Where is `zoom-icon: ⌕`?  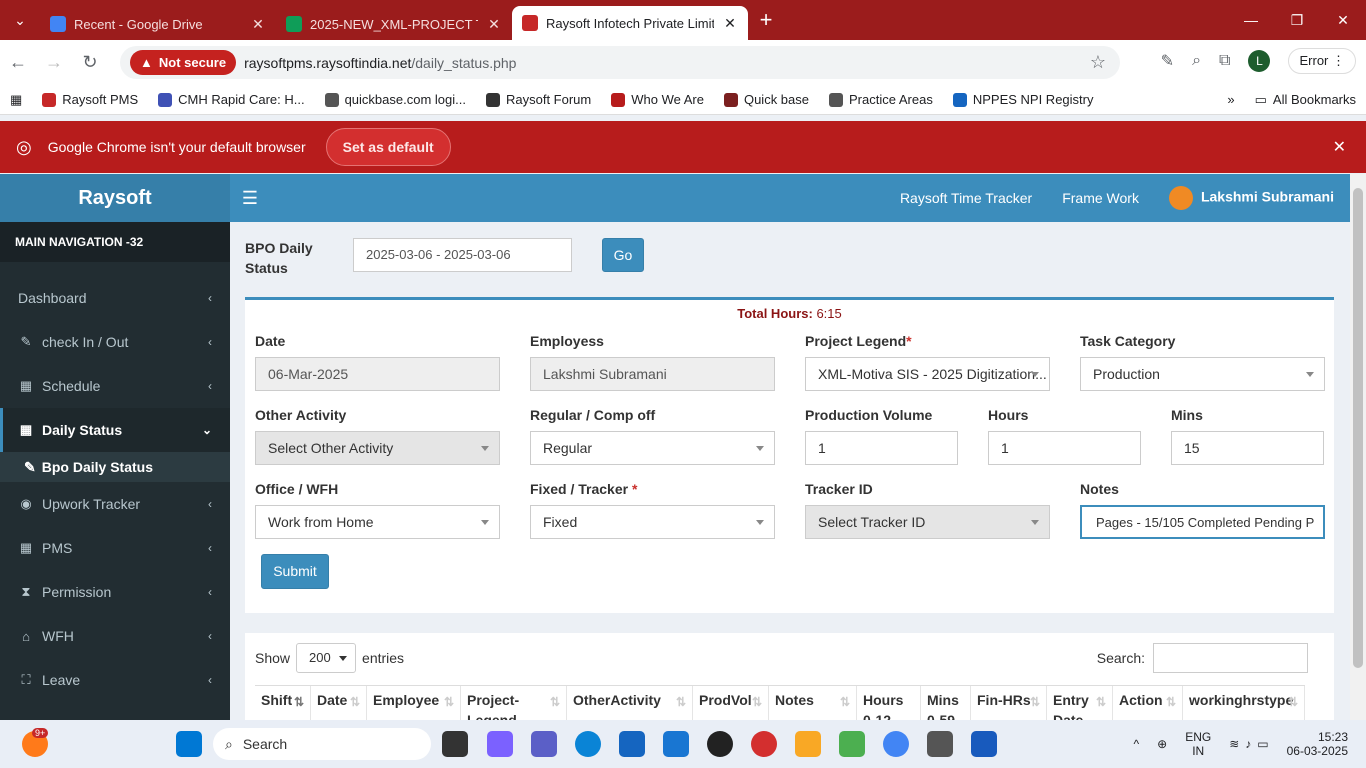
zoom-icon: ⌕ is located at coordinates (1196, 61).